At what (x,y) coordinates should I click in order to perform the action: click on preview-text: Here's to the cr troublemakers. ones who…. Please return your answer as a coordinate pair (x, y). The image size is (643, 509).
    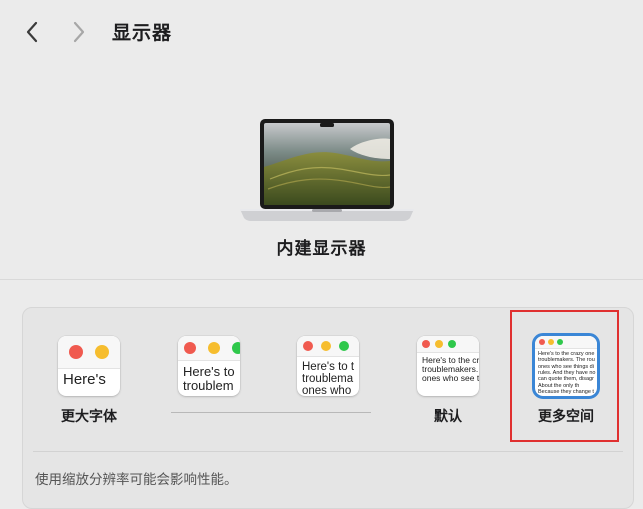
    Looking at the image, I should click on (450, 369).